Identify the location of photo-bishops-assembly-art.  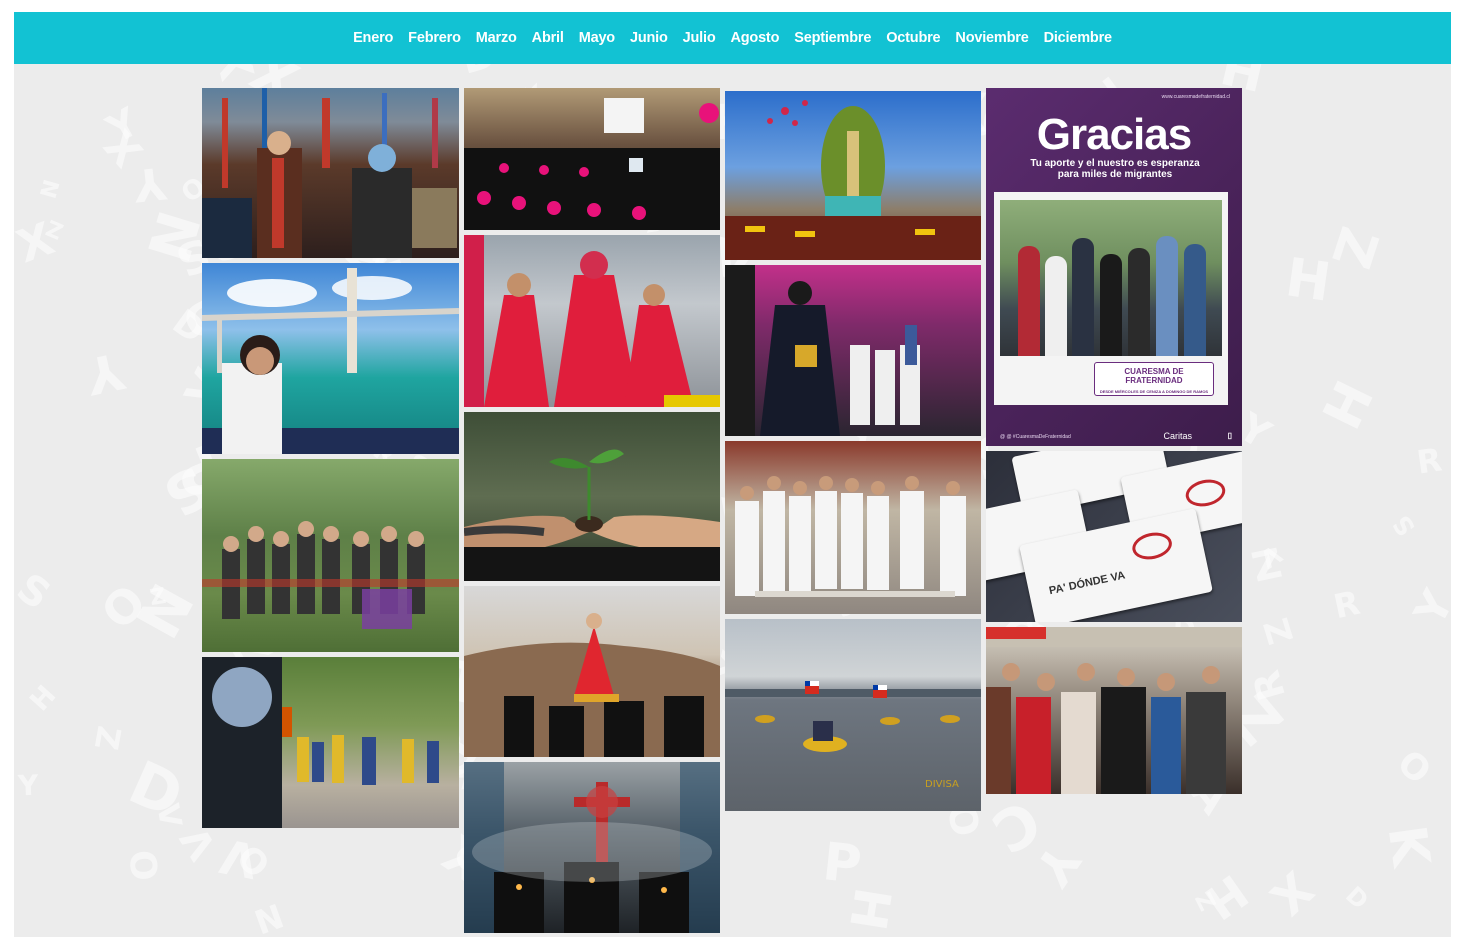
(592, 164).